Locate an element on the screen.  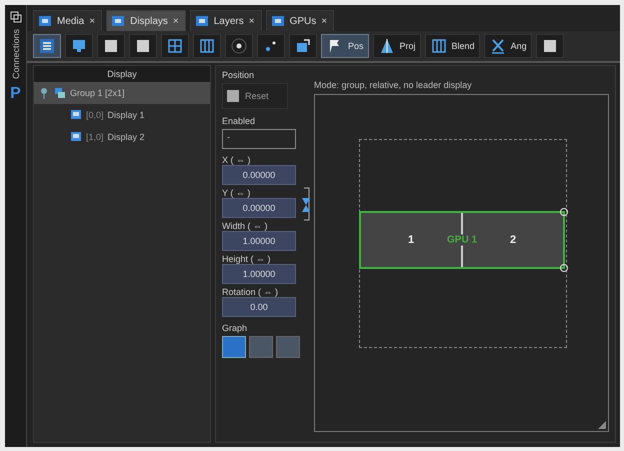
tab: Layers × is located at coordinates (226, 20).